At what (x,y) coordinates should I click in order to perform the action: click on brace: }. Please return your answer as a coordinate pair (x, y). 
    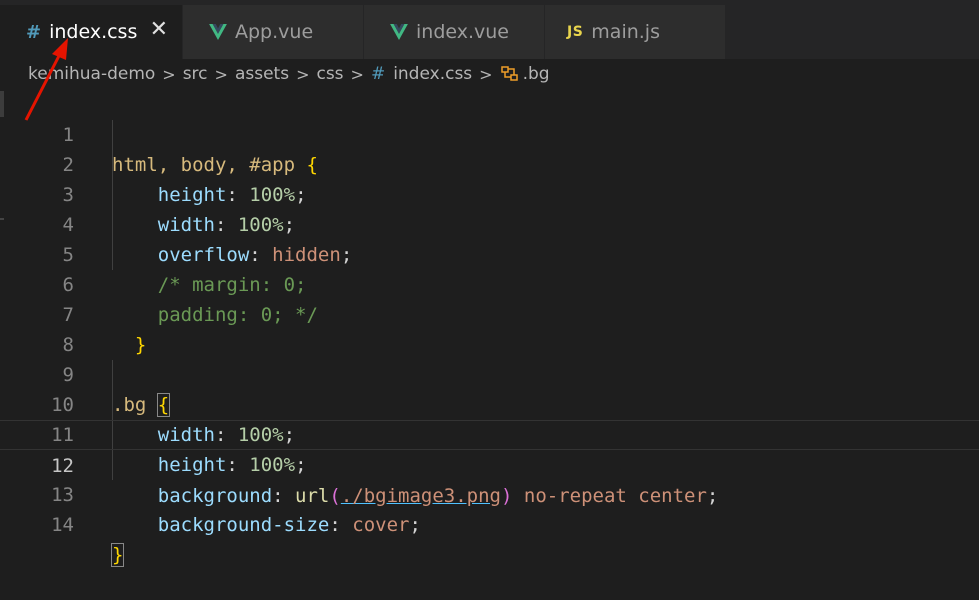
    Looking at the image, I should click on (117, 555).